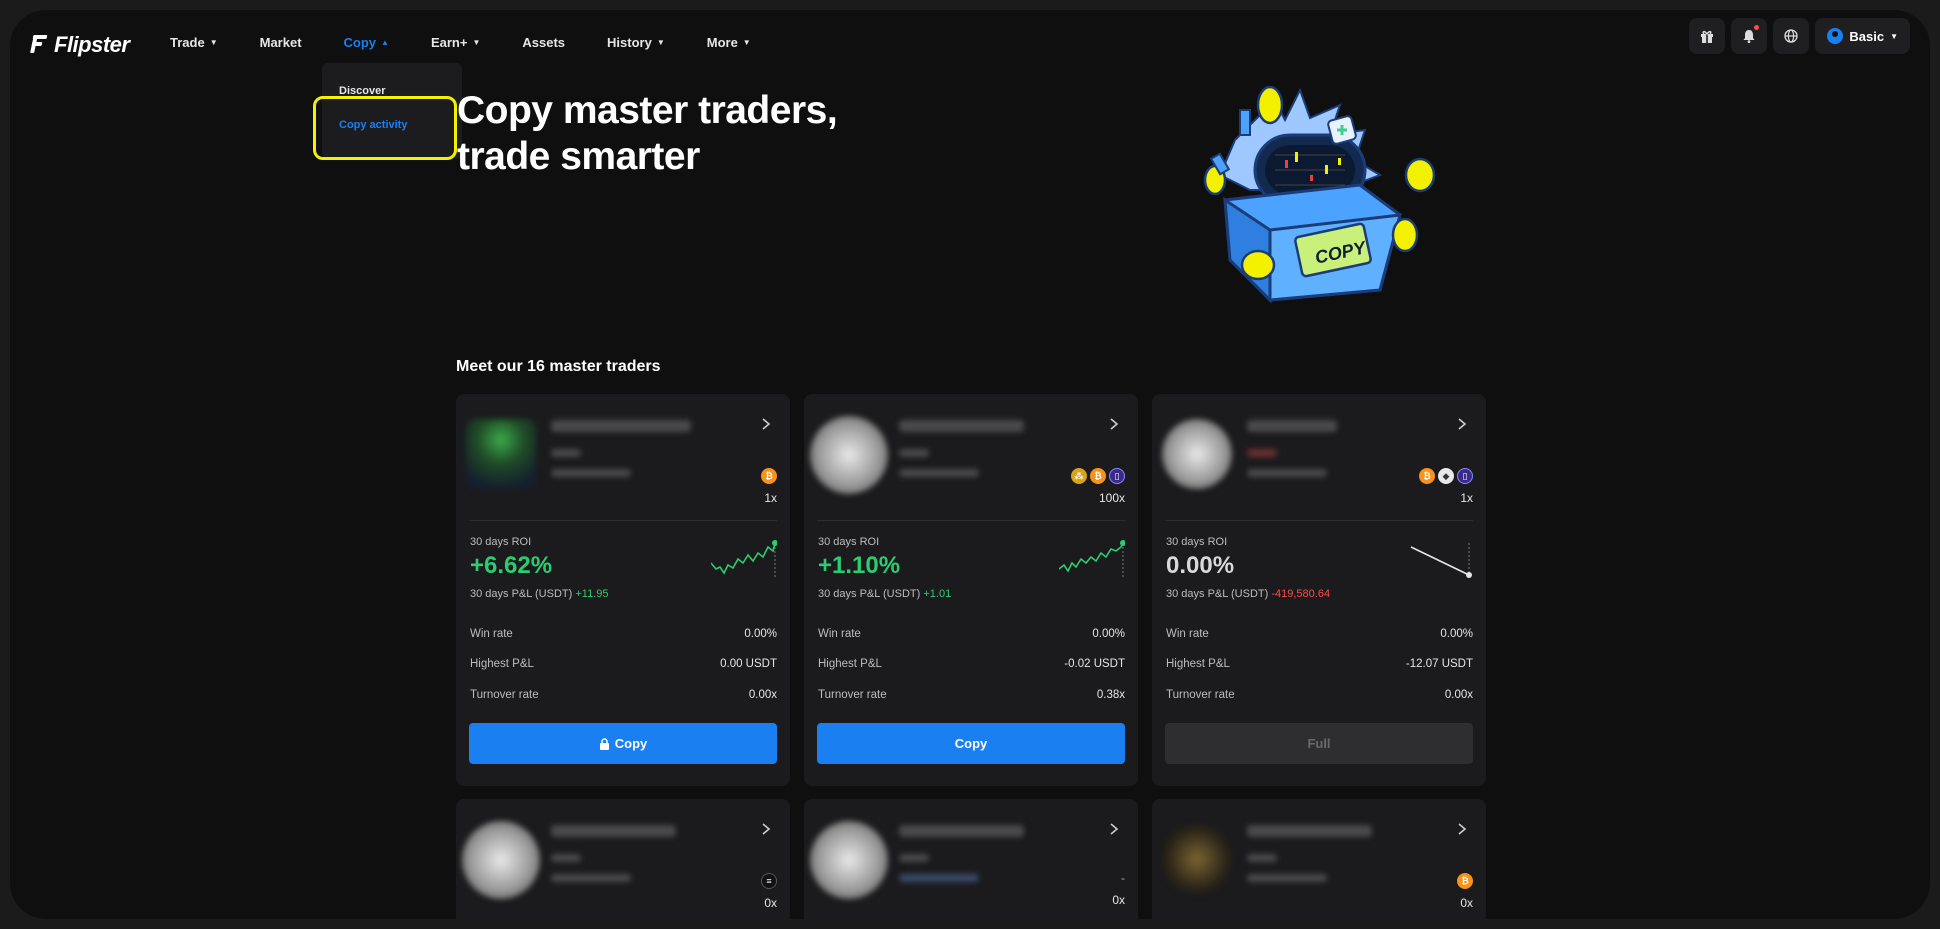  I want to click on nav-copy: Copy ▲, so click(366, 42).